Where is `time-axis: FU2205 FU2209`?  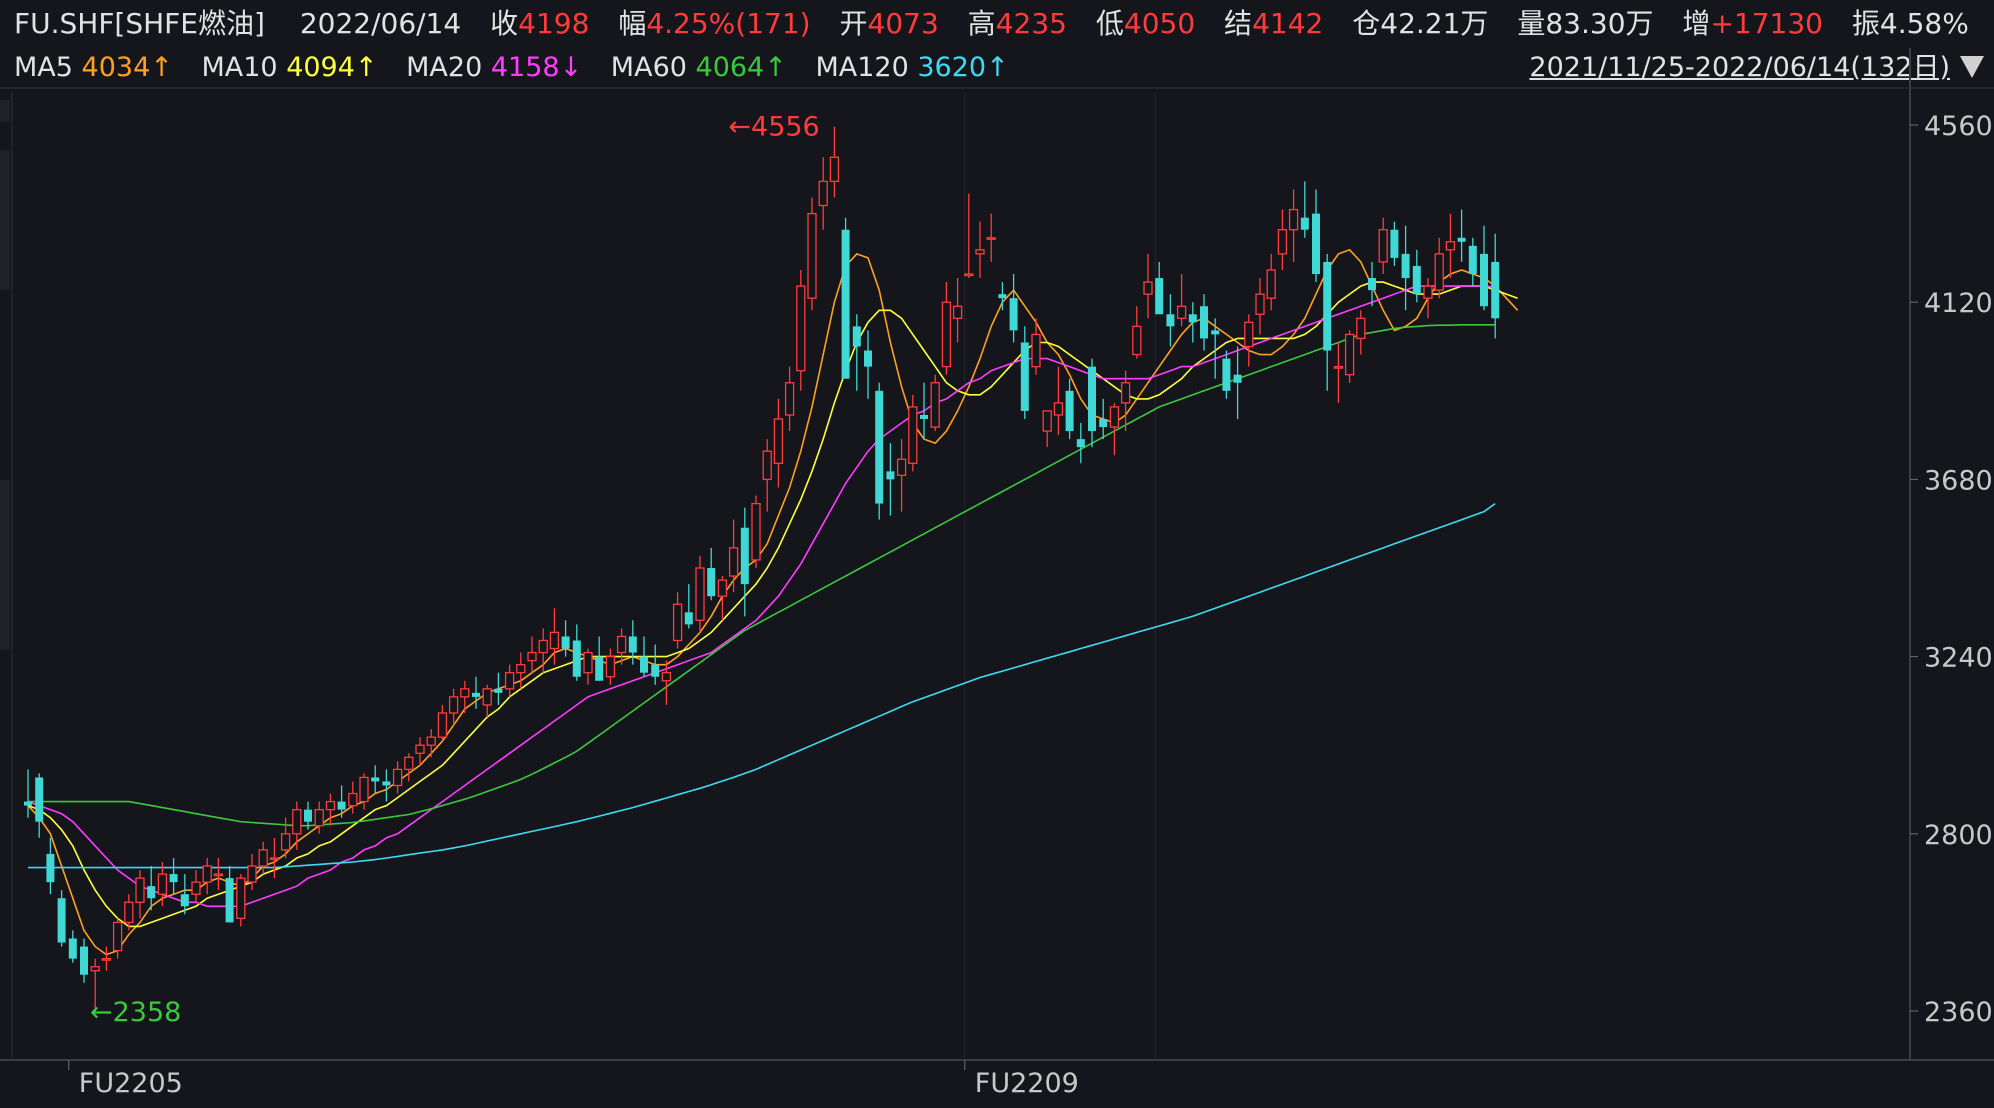 time-axis: FU2205 FU2209 is located at coordinates (573, 1079).